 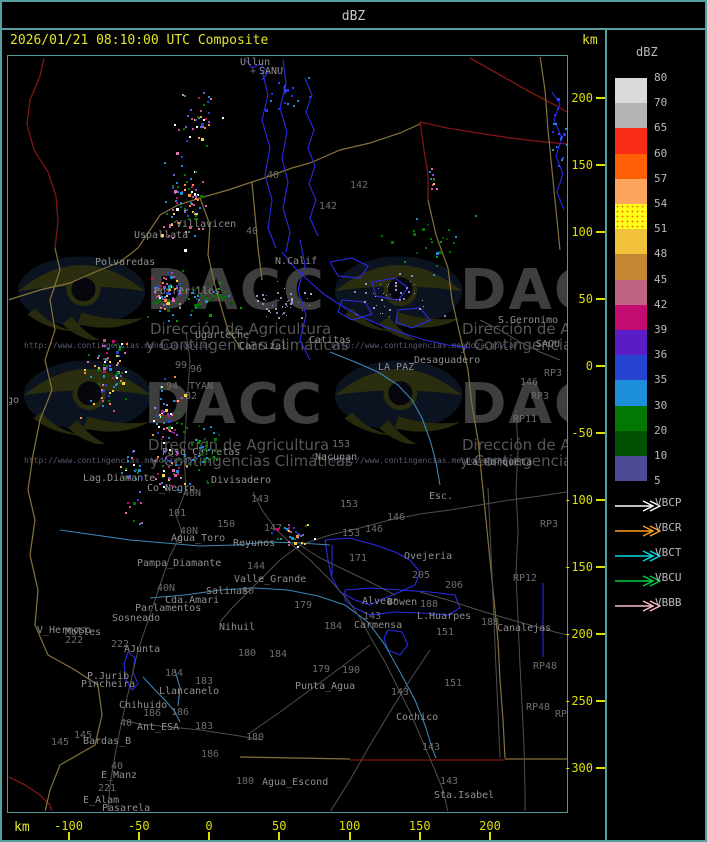 What do you see at coordinates (578, 634) in the screenshot?
I see `y-axis-tick-label: -200` at bounding box center [578, 634].